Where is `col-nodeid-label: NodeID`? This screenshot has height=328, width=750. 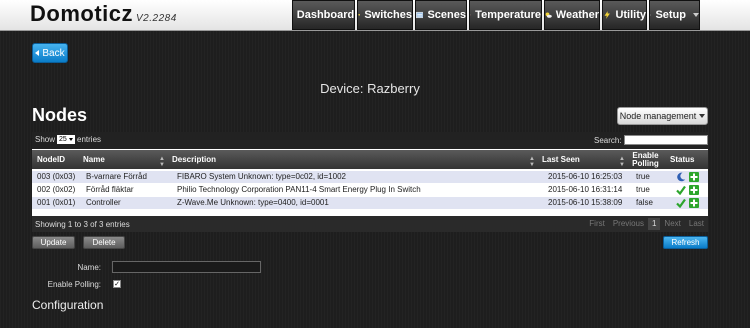
col-nodeid-label: NodeID is located at coordinates (51, 159).